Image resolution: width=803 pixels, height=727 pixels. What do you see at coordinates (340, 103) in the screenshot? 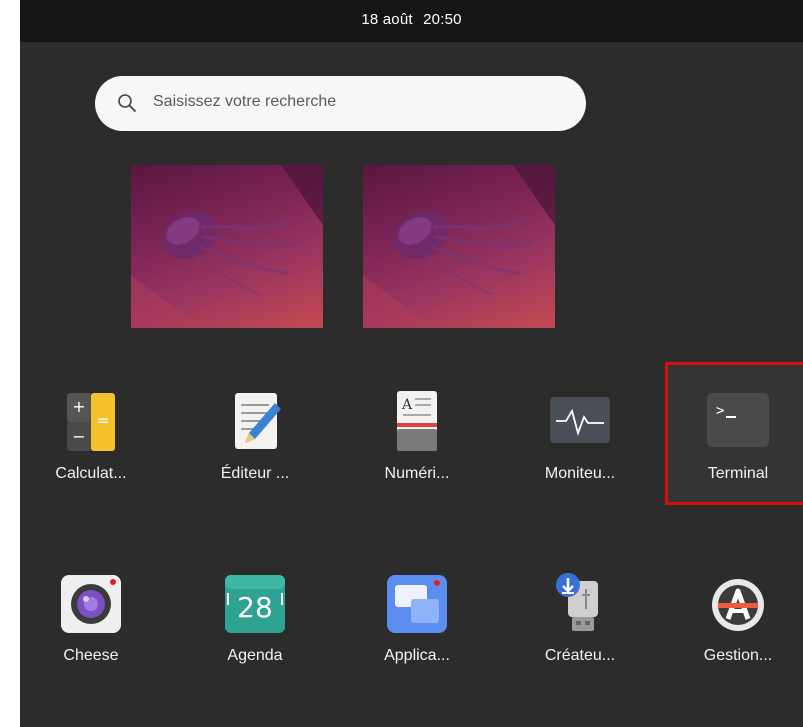
I see `search-box: Saisissez votre recherche` at bounding box center [340, 103].